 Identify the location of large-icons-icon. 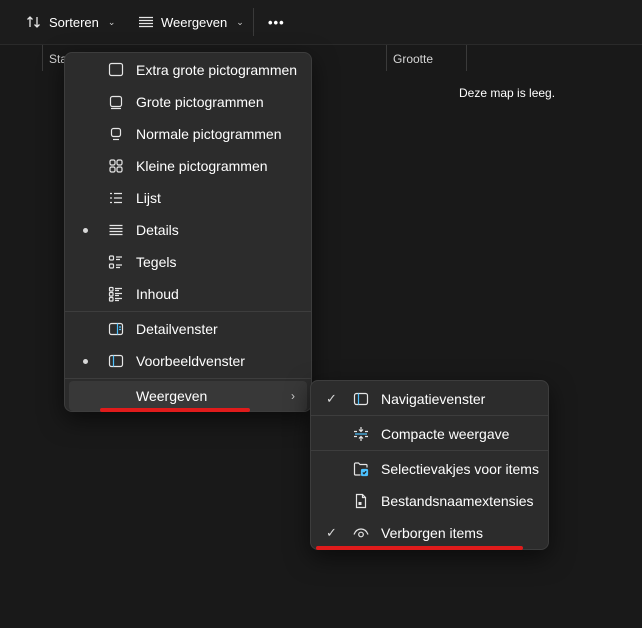
(116, 102).